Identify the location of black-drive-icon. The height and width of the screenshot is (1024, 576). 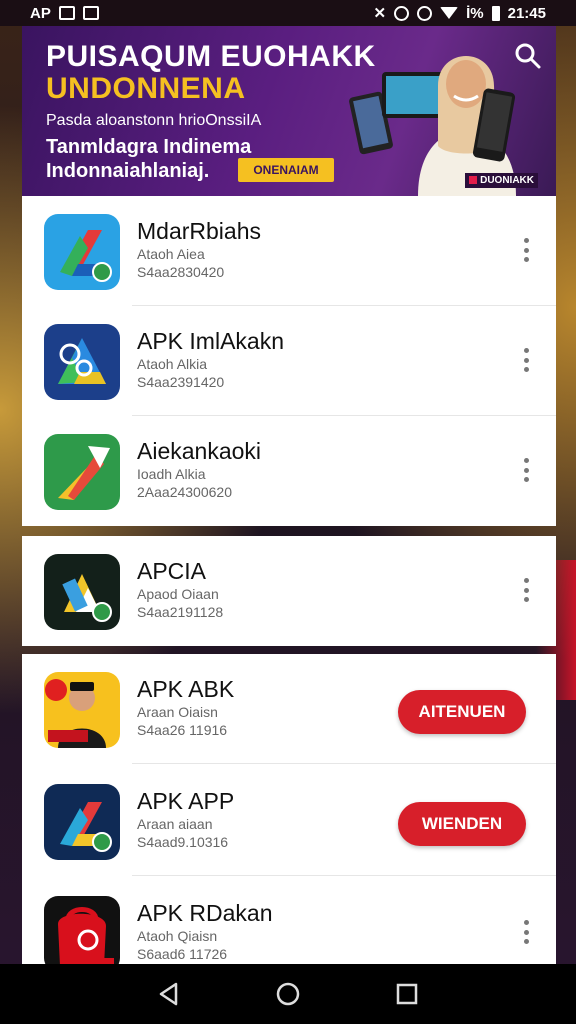
(82, 592).